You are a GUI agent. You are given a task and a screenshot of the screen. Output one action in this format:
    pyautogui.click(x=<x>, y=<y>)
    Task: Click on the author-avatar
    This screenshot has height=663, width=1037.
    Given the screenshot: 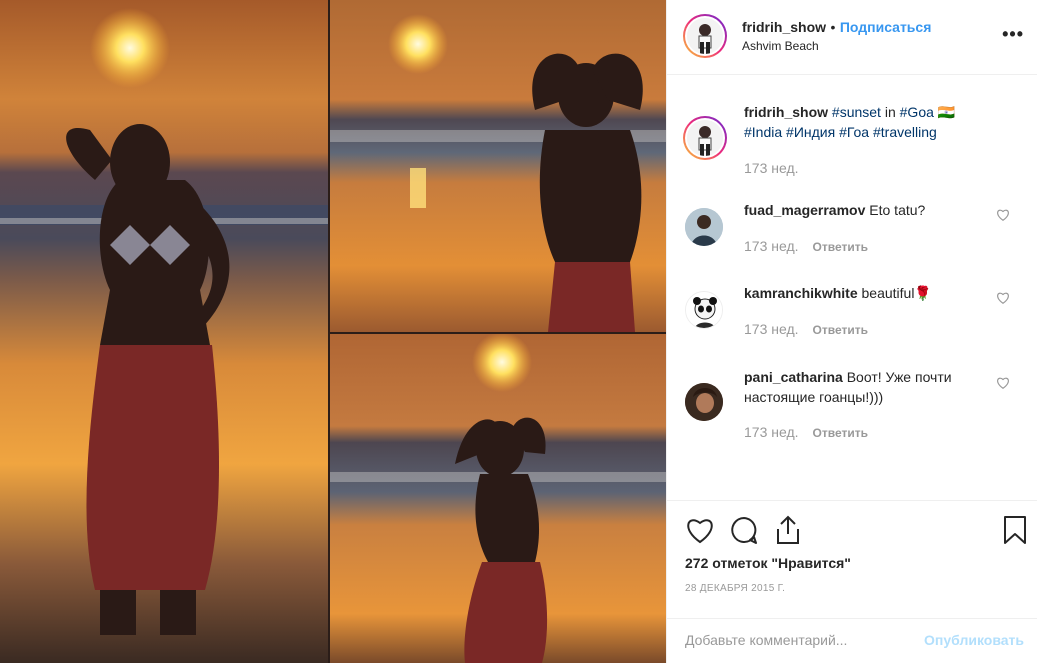 What is the action you would take?
    pyautogui.click(x=705, y=36)
    